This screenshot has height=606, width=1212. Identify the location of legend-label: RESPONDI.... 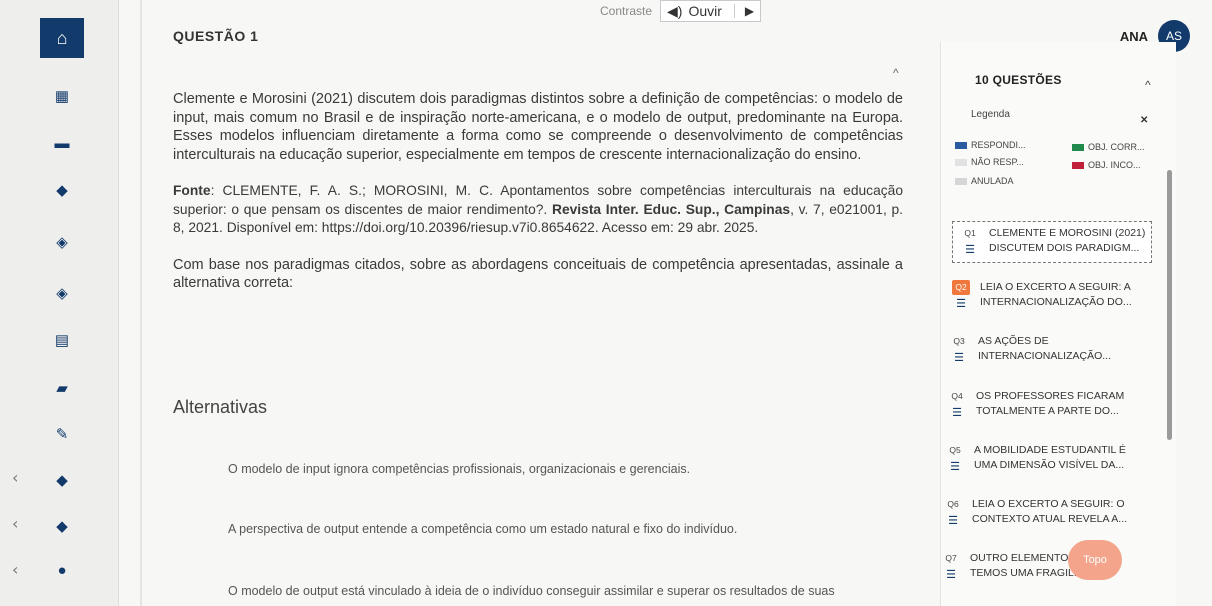
(998, 145).